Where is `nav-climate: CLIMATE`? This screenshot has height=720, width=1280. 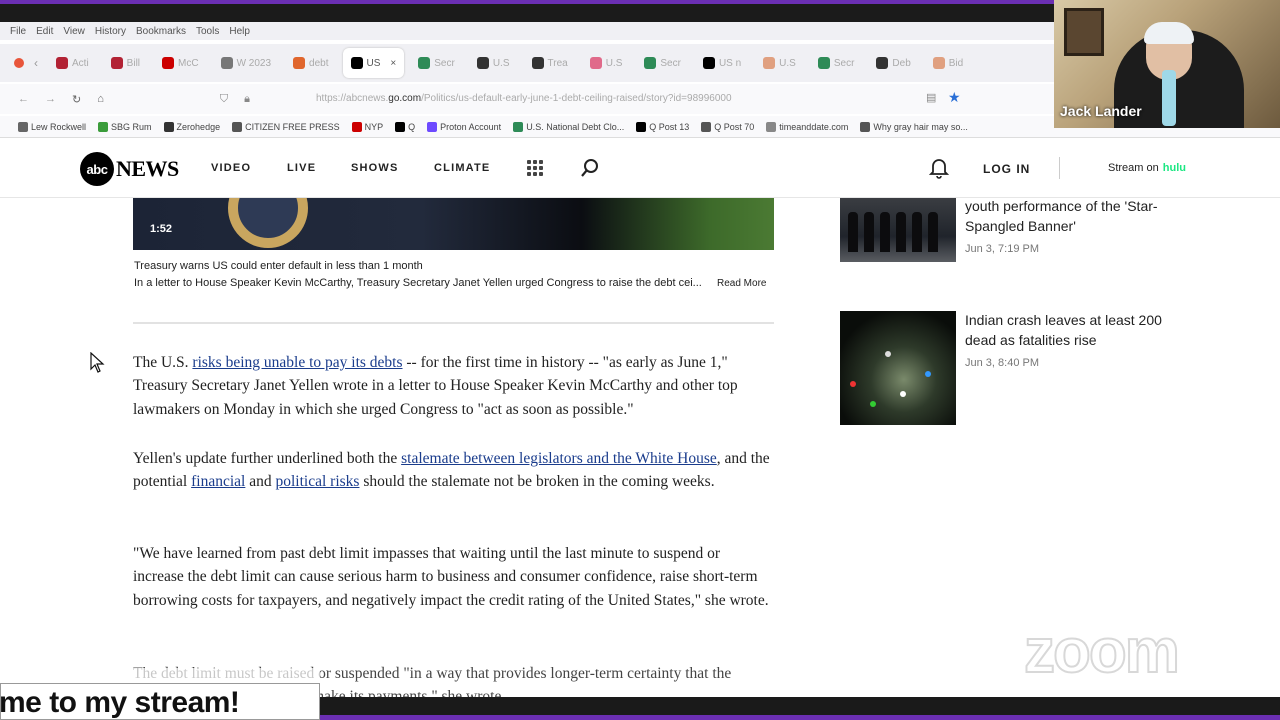 nav-climate: CLIMATE is located at coordinates (462, 168).